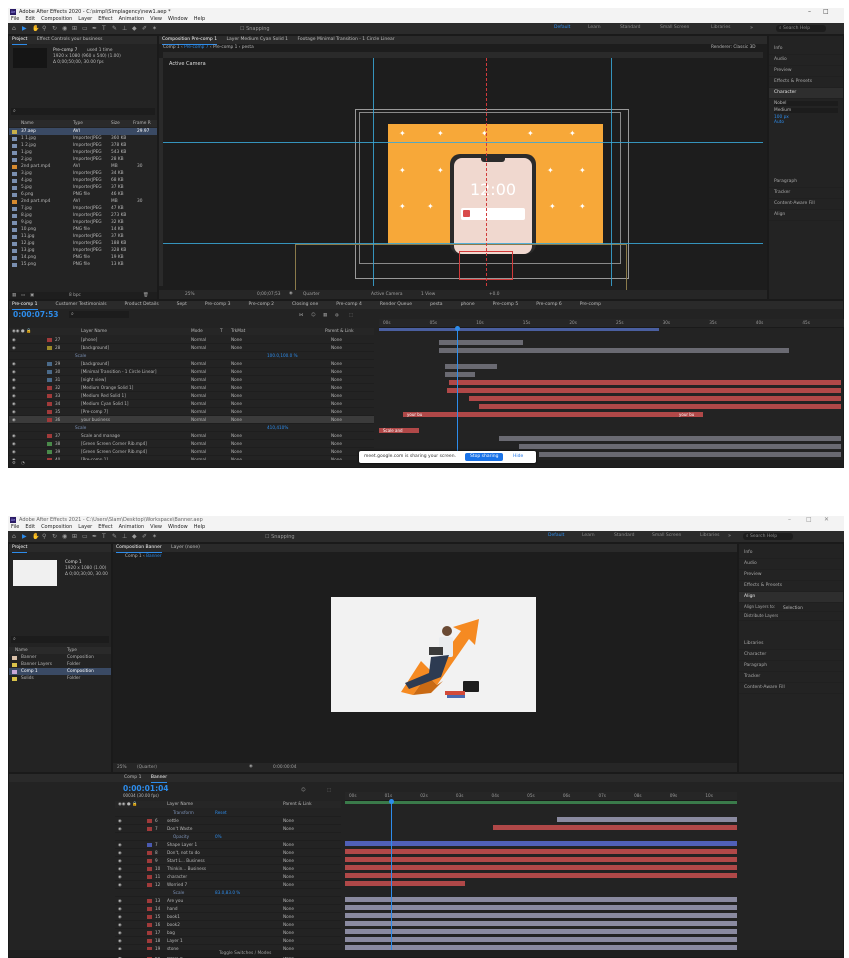  What do you see at coordinates (56, 19) in the screenshot?
I see `menu-composition: Composition` at bounding box center [56, 19].